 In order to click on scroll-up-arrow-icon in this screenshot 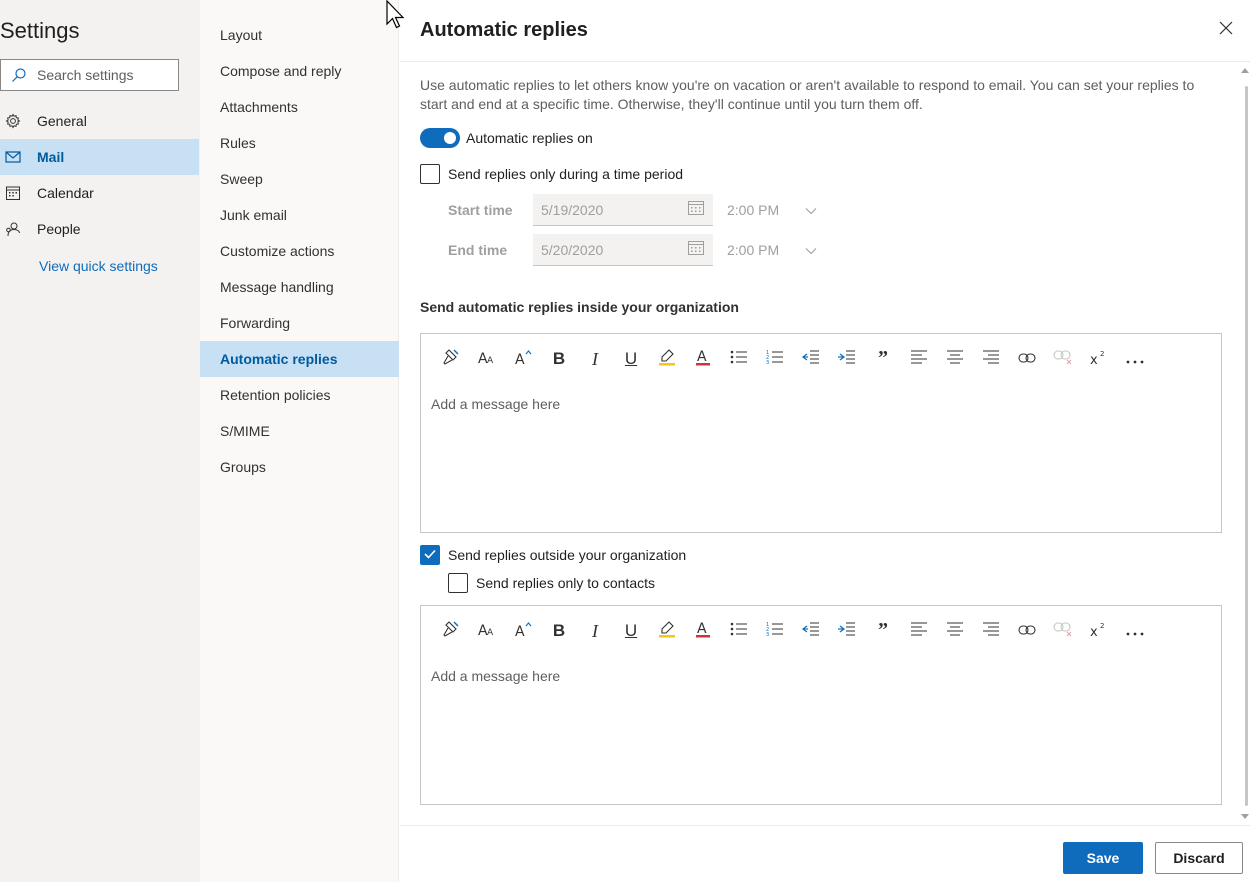, I will do `click(1245, 70)`.